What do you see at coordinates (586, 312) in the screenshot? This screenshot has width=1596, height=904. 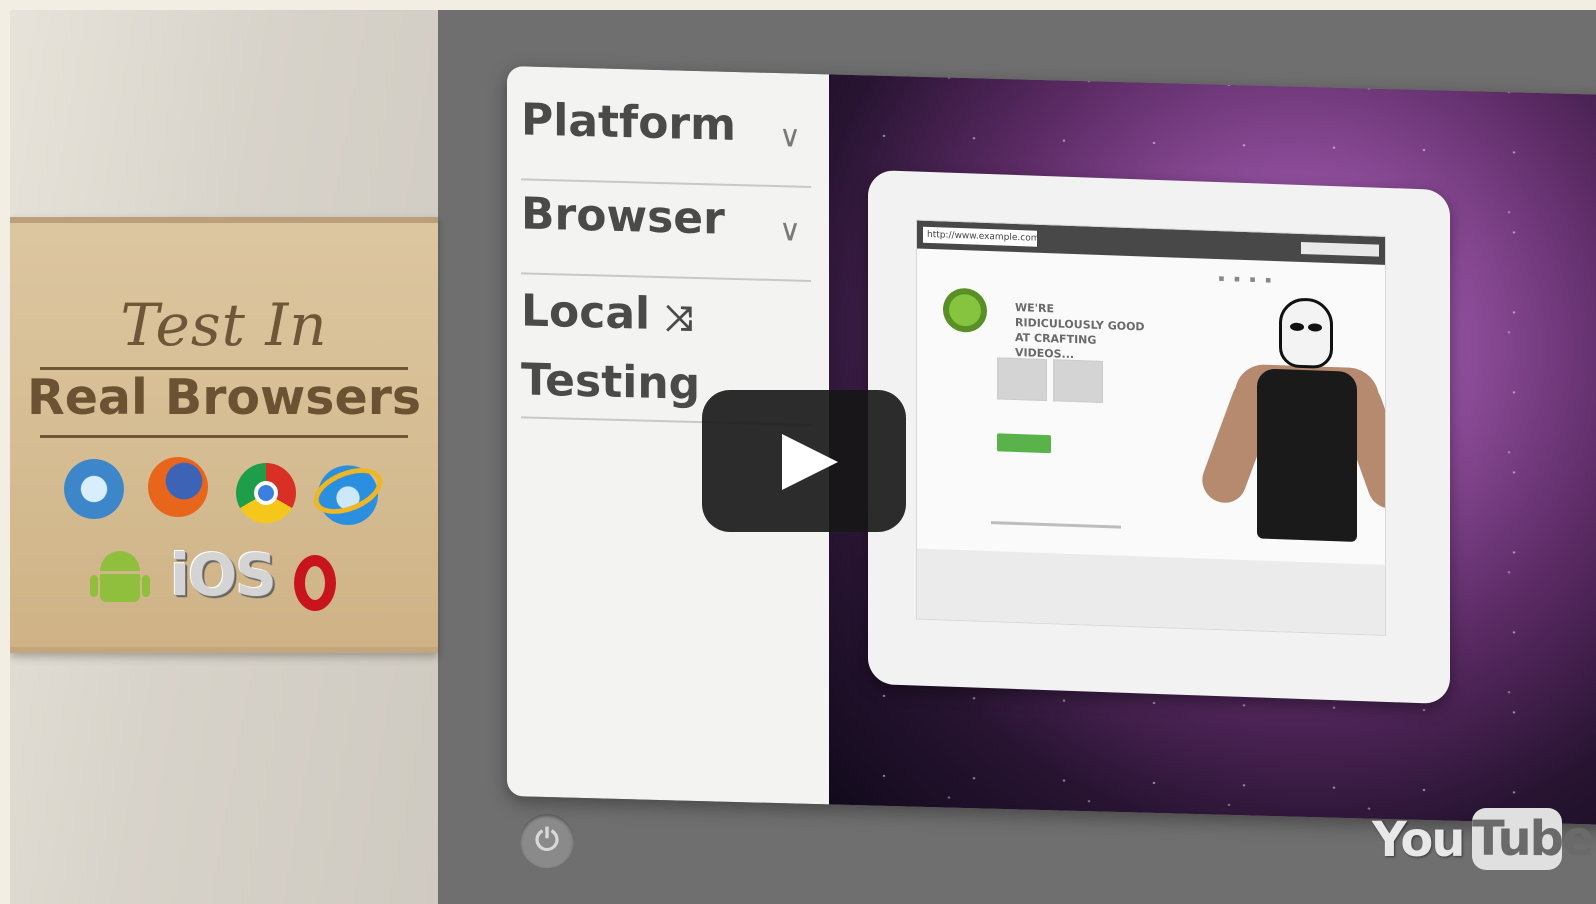 I see `menu-item-label-line1: Local` at bounding box center [586, 312].